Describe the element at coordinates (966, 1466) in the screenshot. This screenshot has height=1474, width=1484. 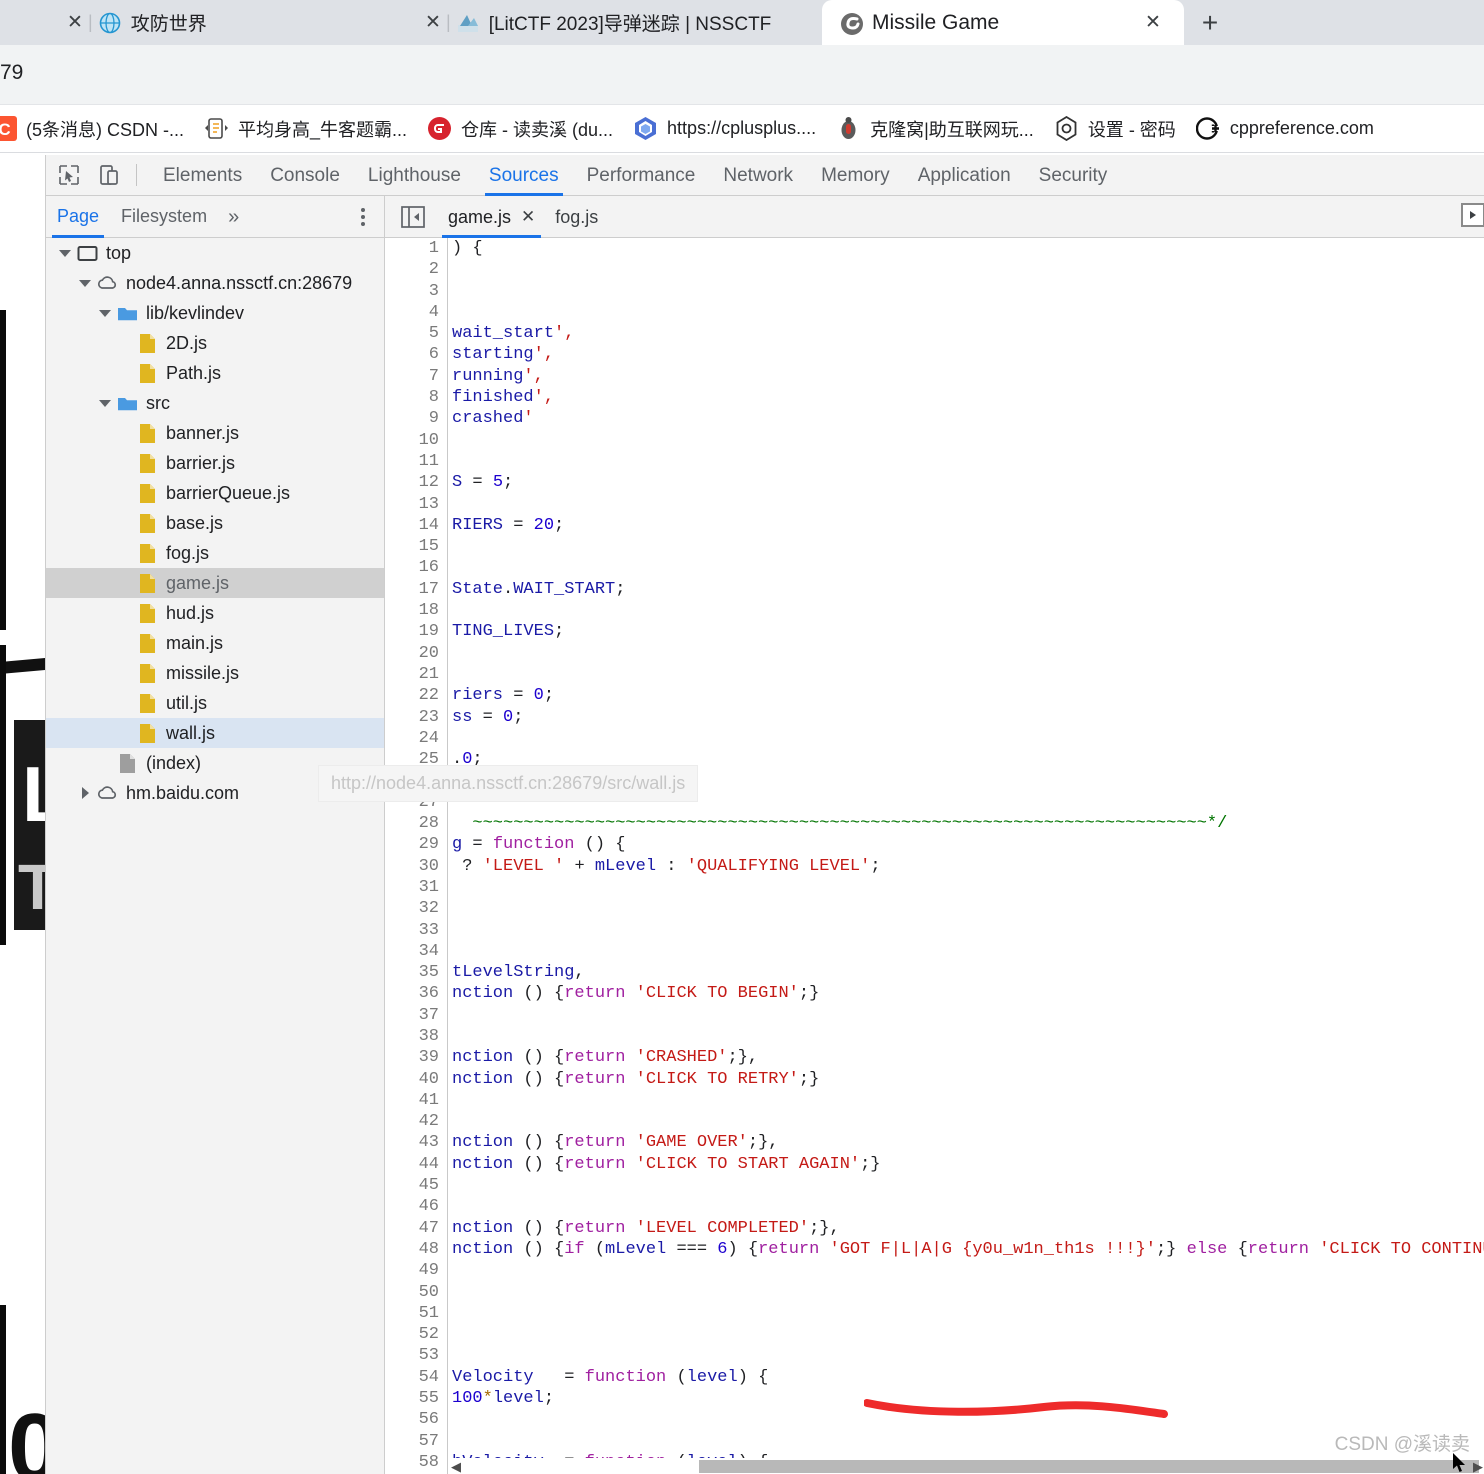
I see `horizontal-scrollbar: ◀ ▶` at that location.